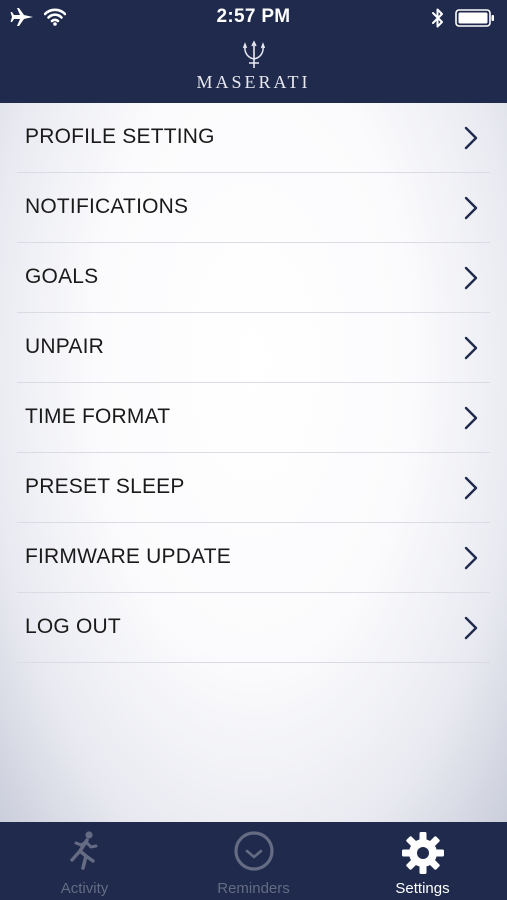  I want to click on menu-item-unpair: UNPAIR, so click(253, 348).